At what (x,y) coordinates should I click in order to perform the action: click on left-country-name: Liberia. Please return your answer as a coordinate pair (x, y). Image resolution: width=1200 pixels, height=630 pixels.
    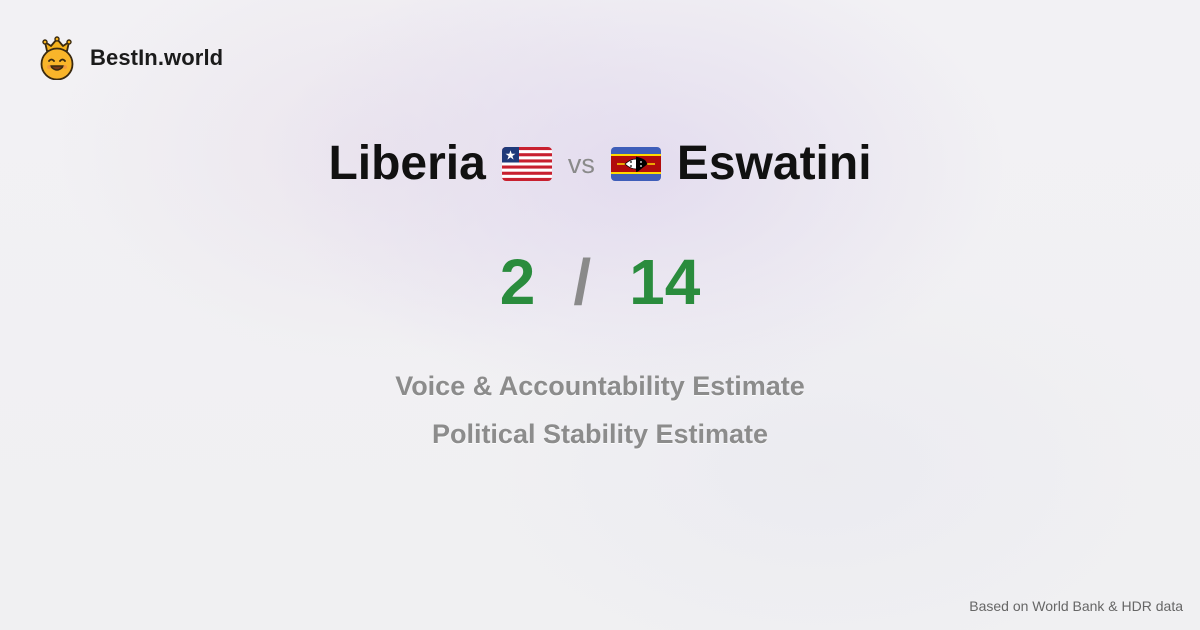
    Looking at the image, I should click on (407, 163).